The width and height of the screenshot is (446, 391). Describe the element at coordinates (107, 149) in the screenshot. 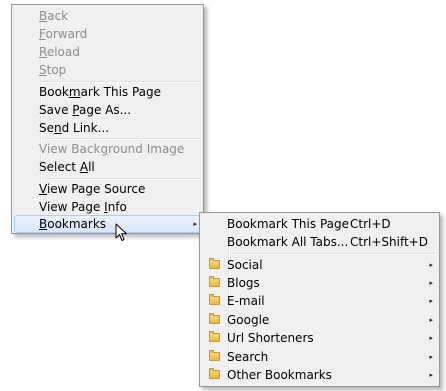

I see `menu-item-view-background-image: View Background Image` at that location.